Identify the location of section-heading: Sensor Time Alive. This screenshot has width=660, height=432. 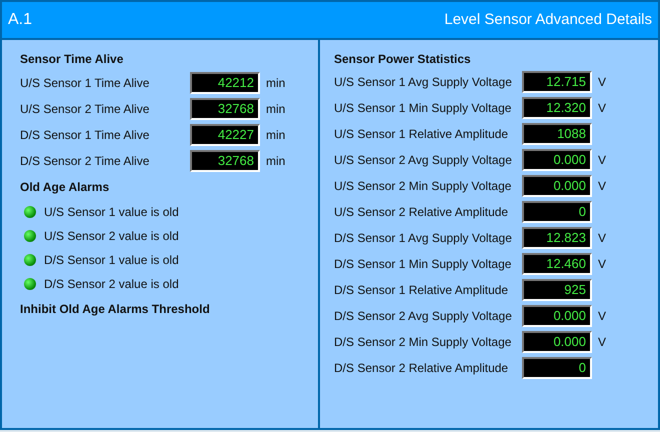
(72, 59).